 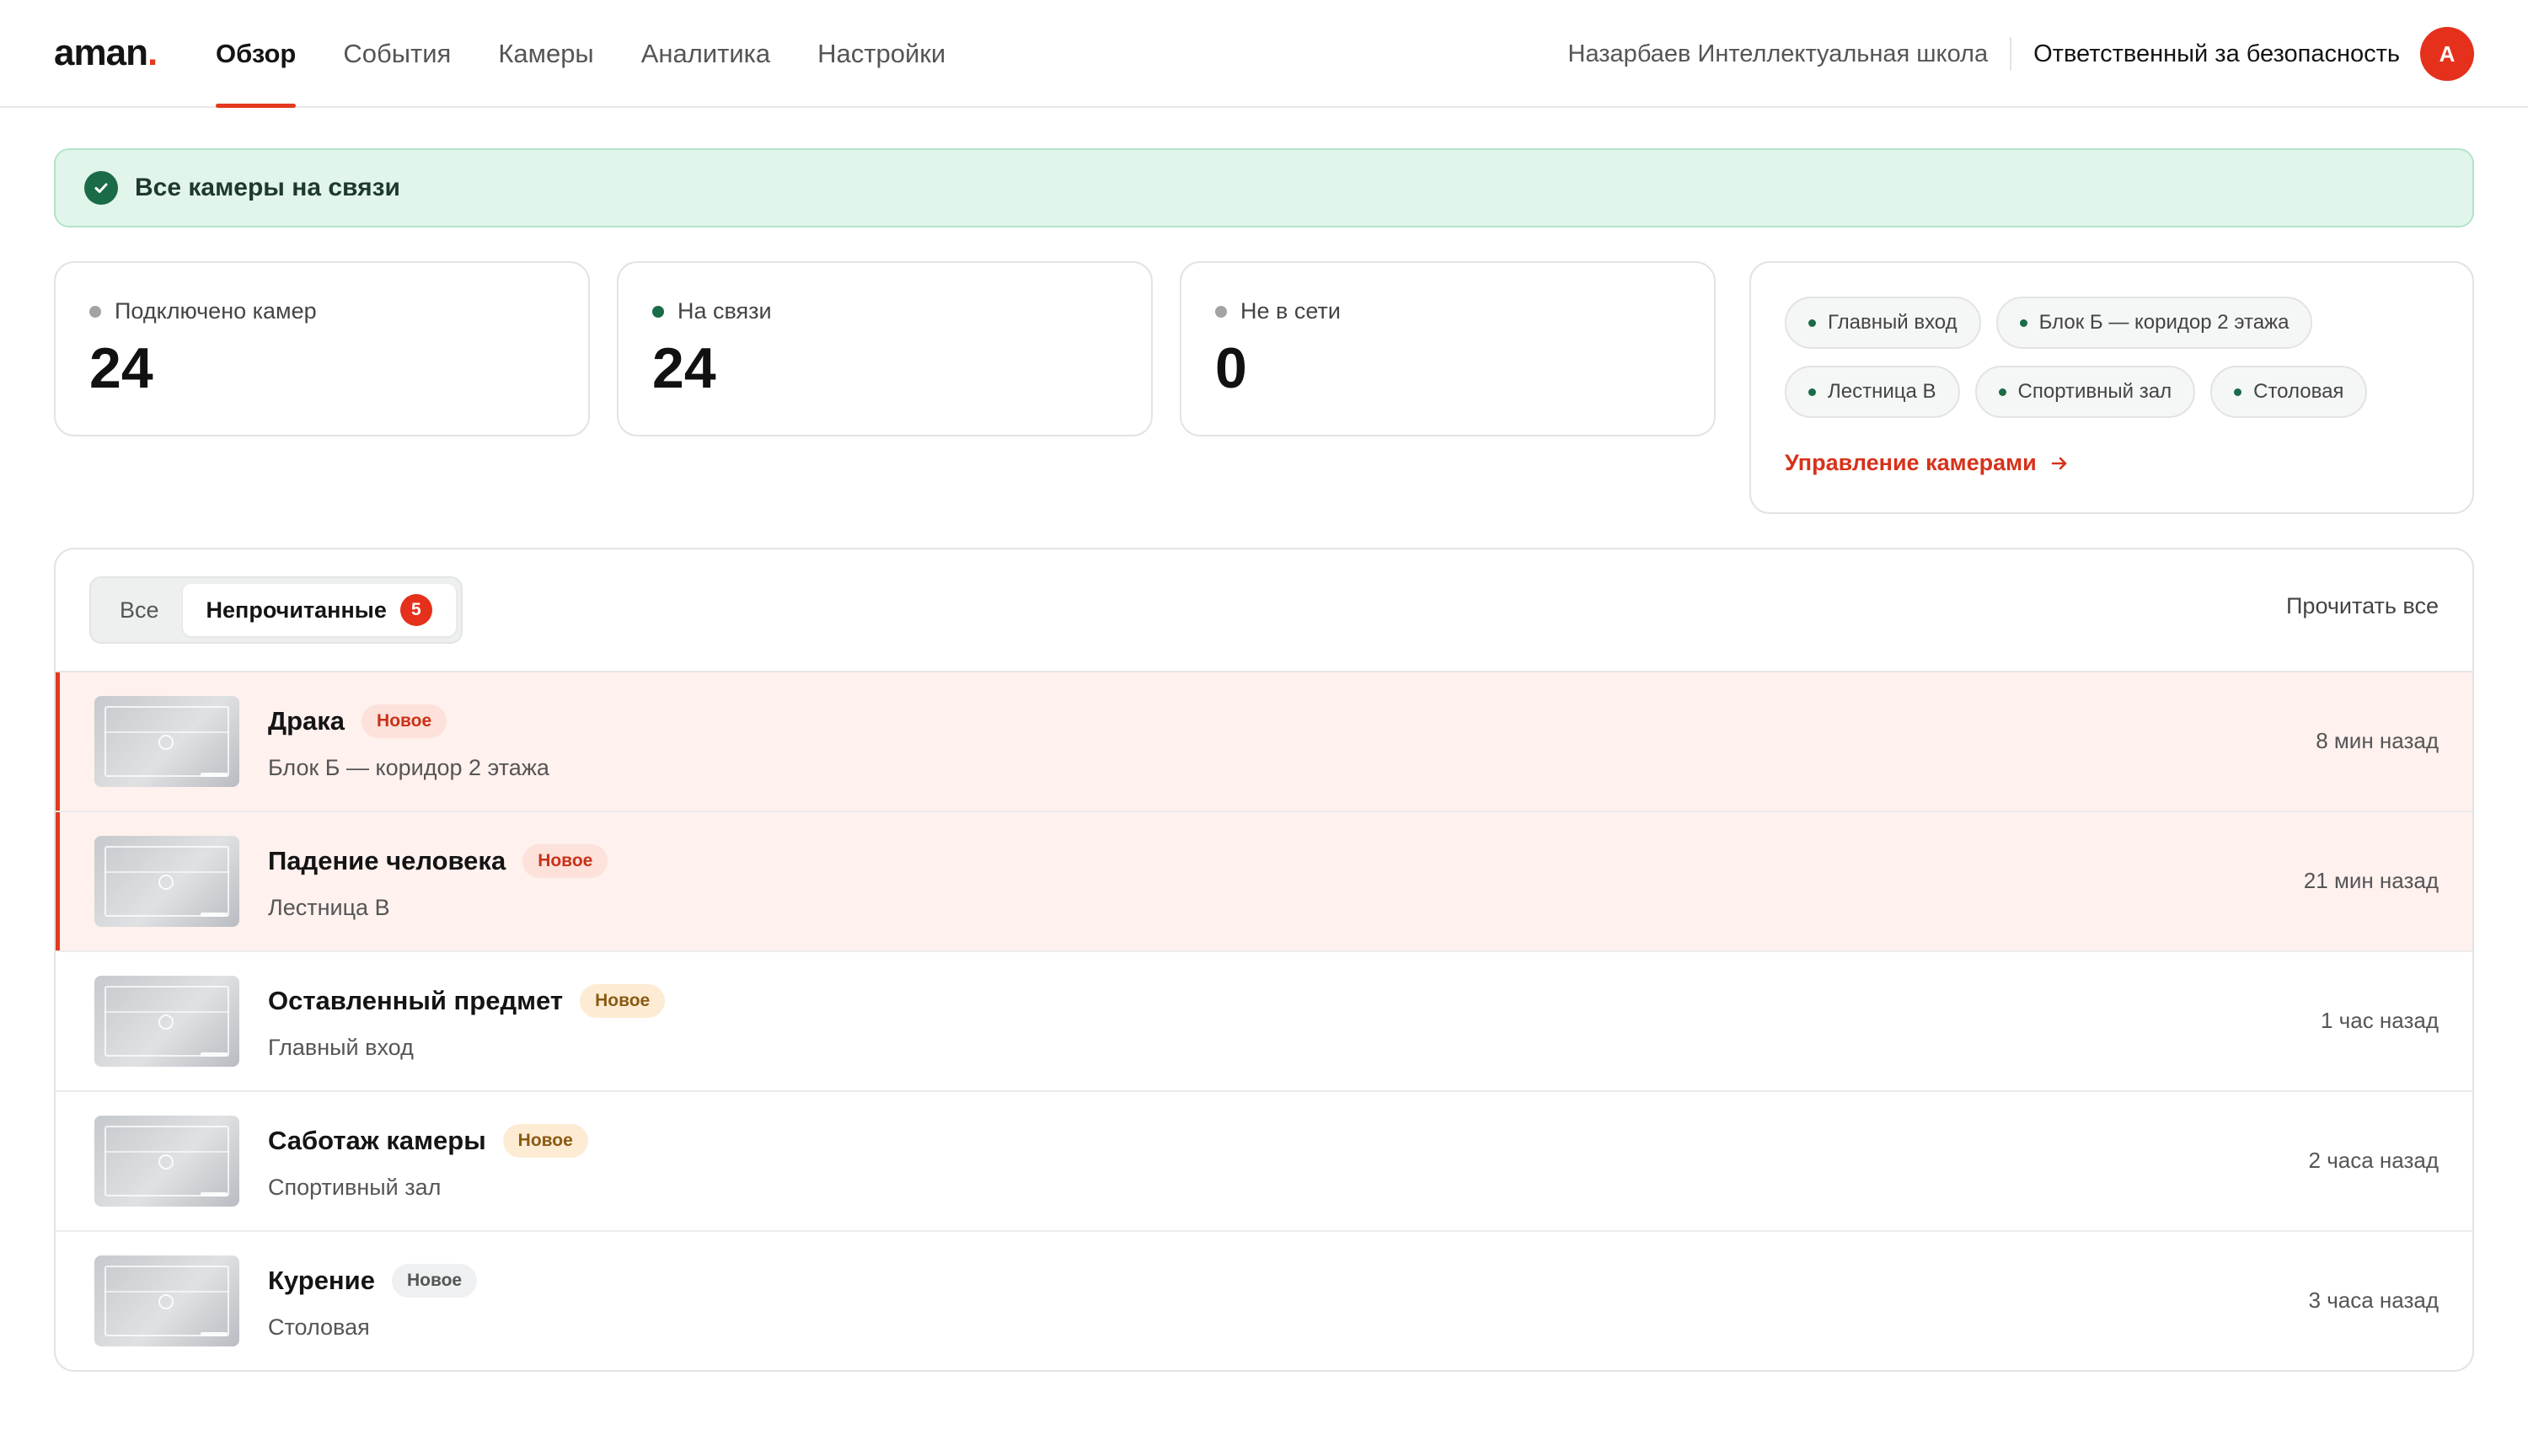 I want to click on event-location: Лестница В, so click(x=329, y=907).